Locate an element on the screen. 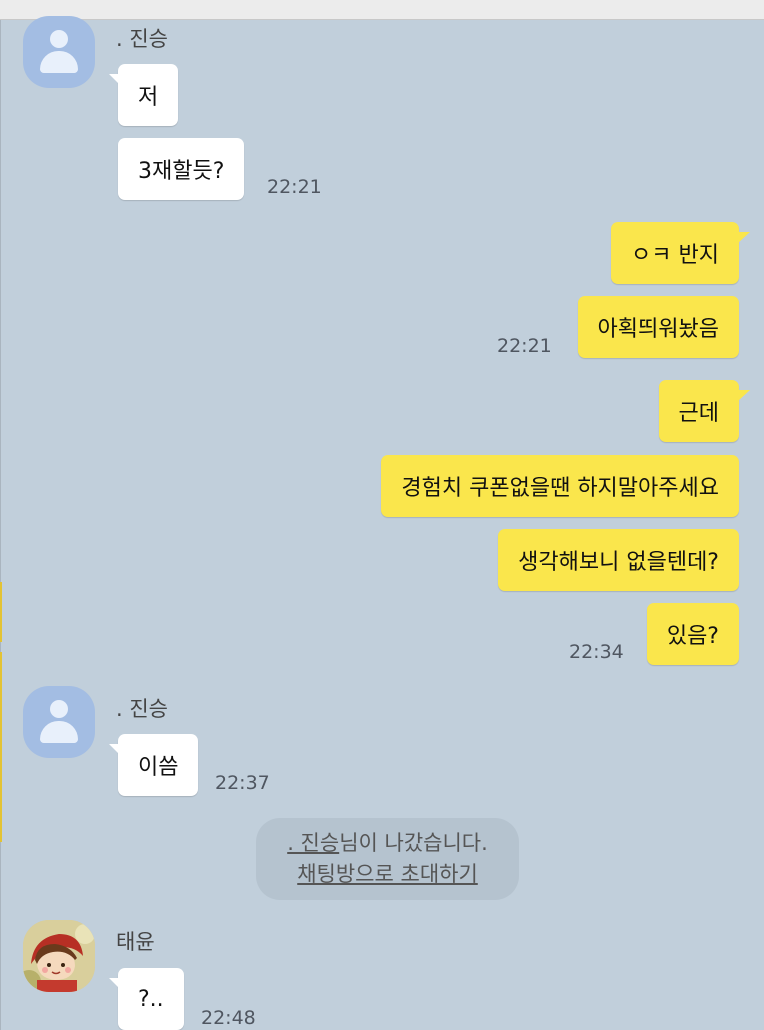 The image size is (764, 1030). sender-name: 태윤 is located at coordinates (135, 942).